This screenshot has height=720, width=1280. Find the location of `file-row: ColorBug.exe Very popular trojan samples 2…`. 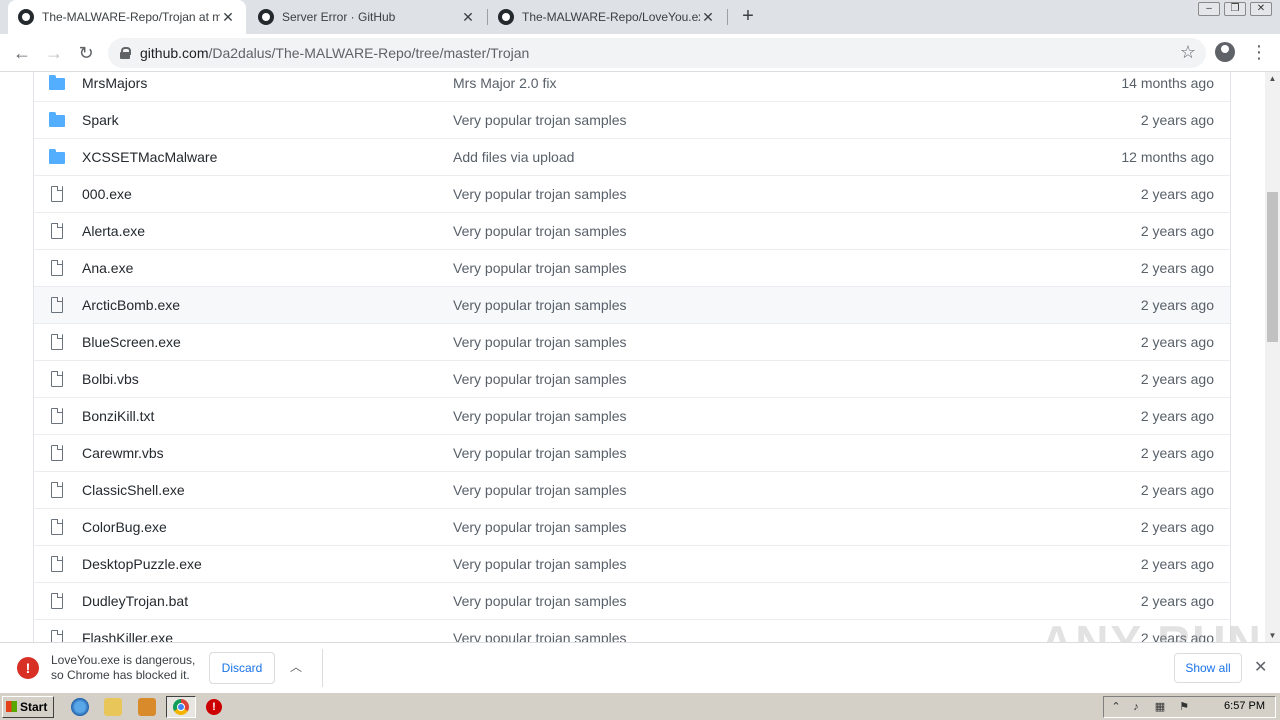

file-row: ColorBug.exe Very popular trojan samples 2… is located at coordinates (632, 526).